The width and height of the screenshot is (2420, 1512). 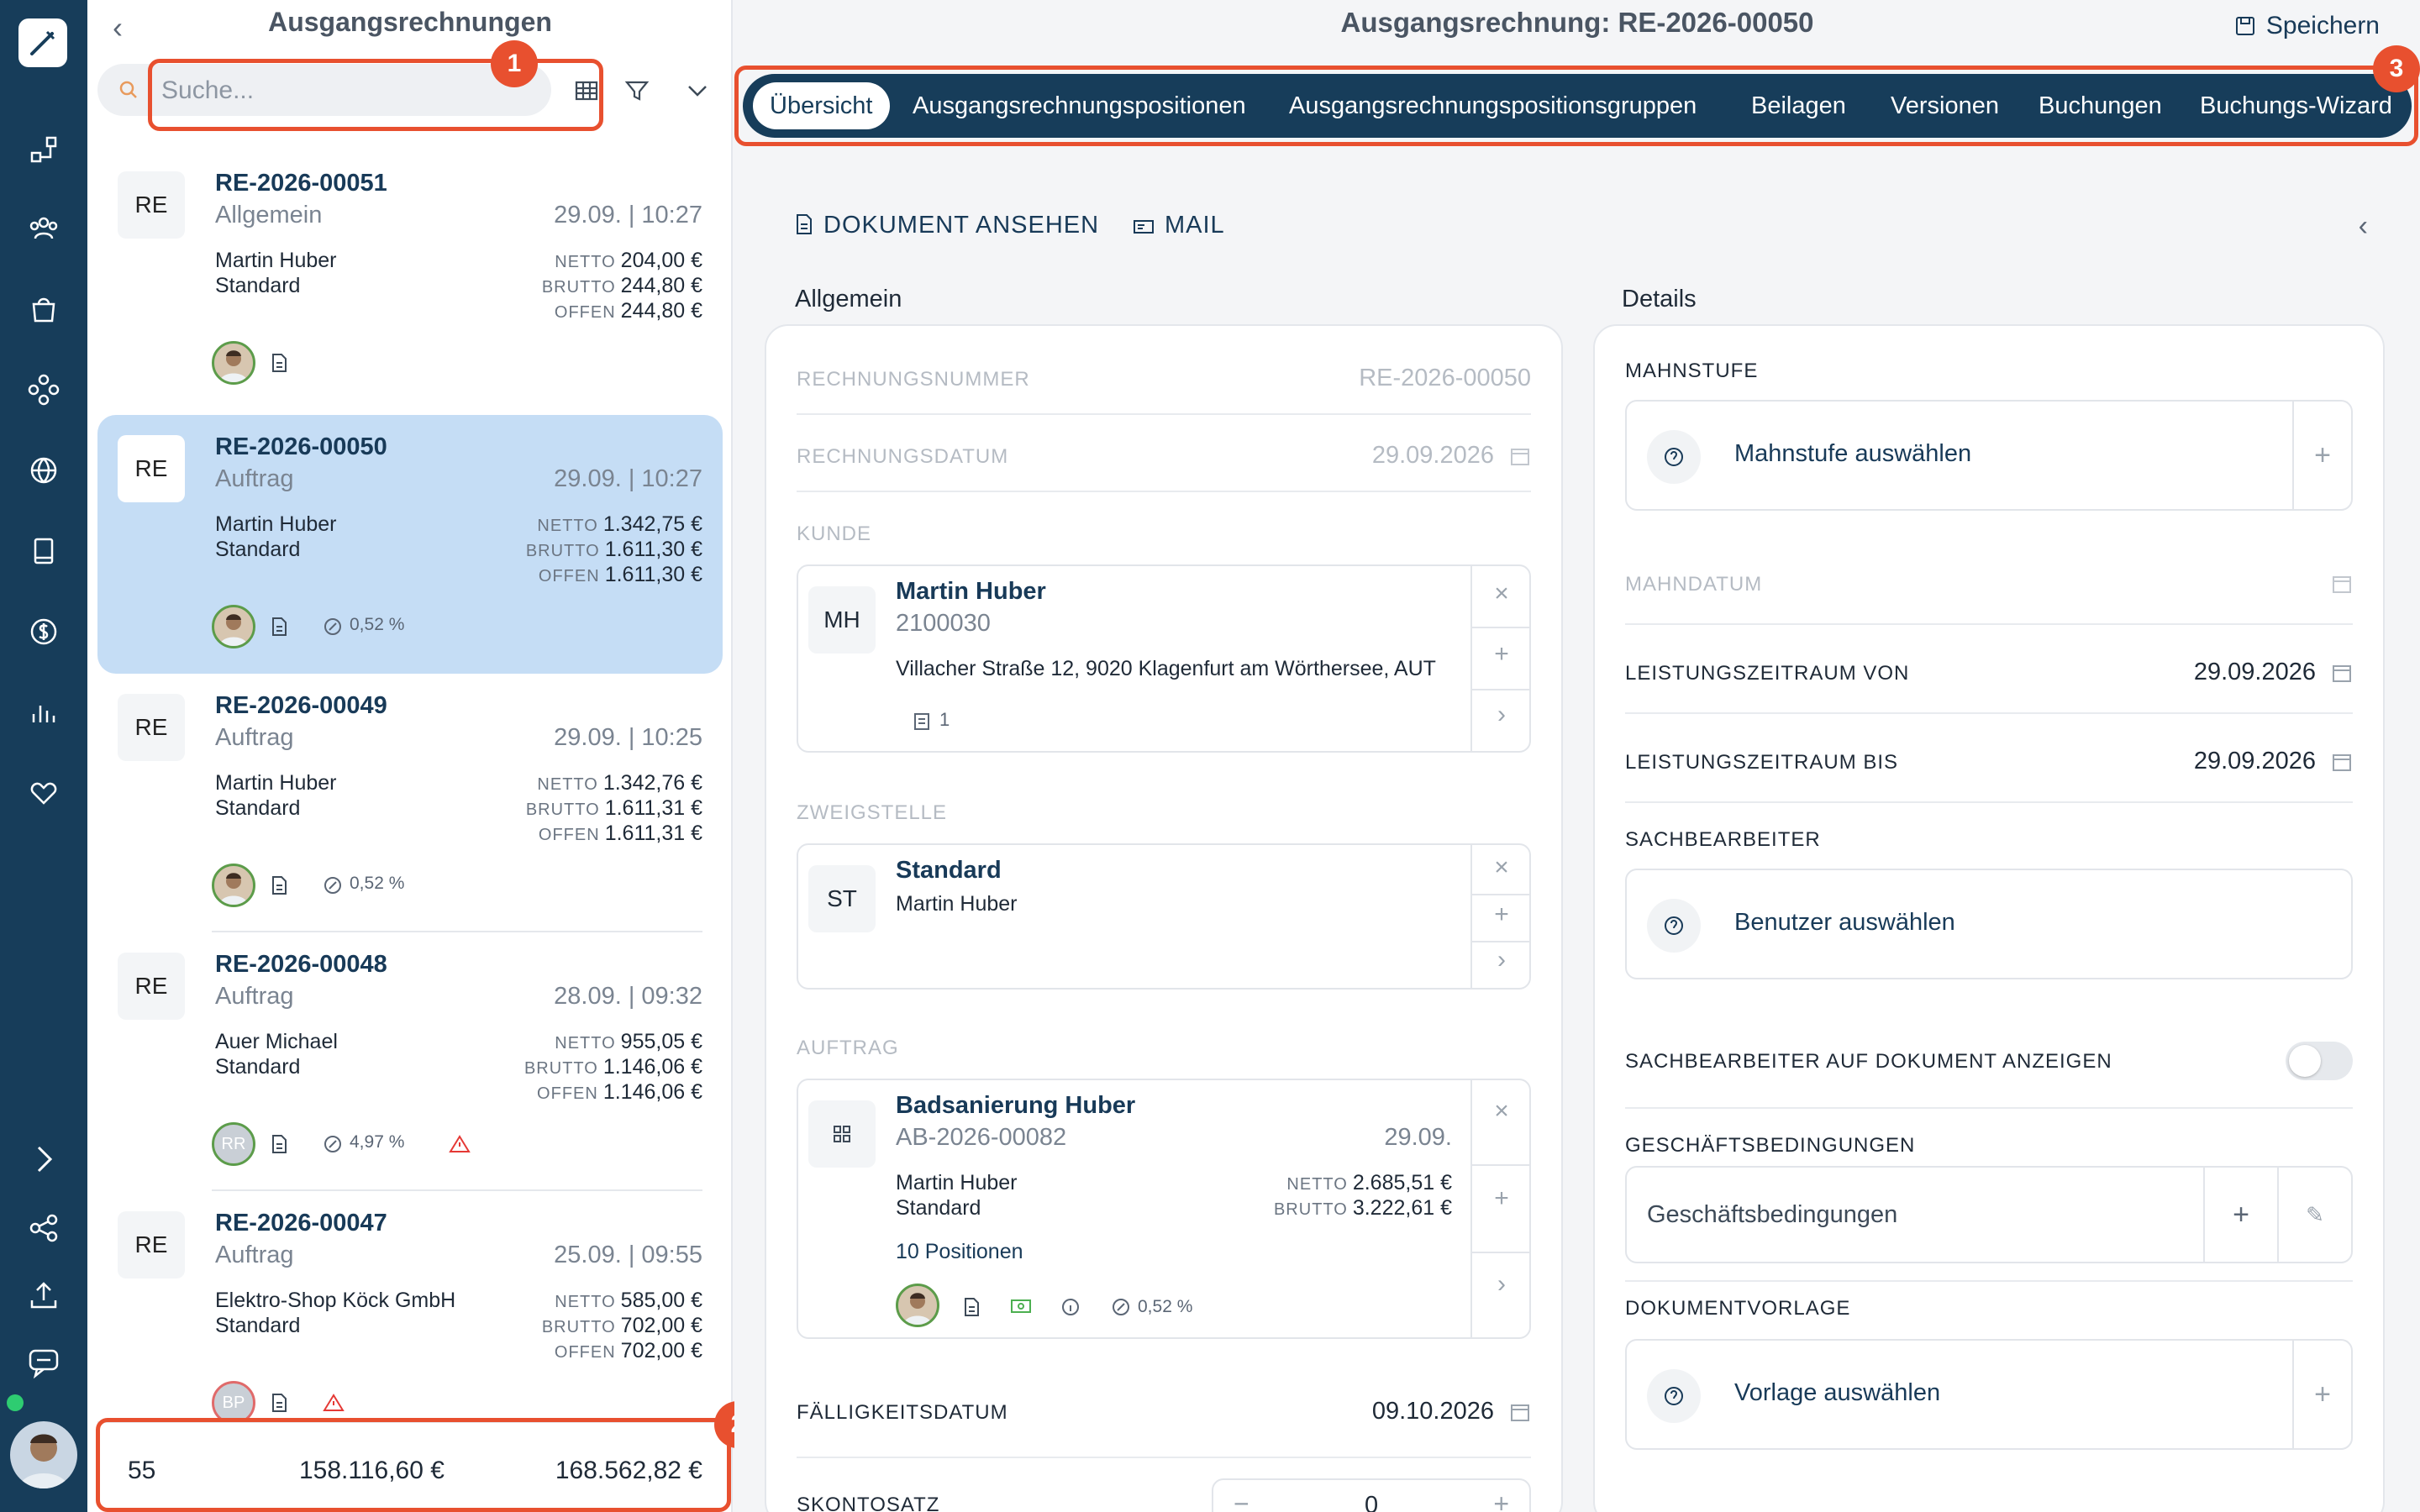 I want to click on online-status-dot, so click(x=15, y=1402).